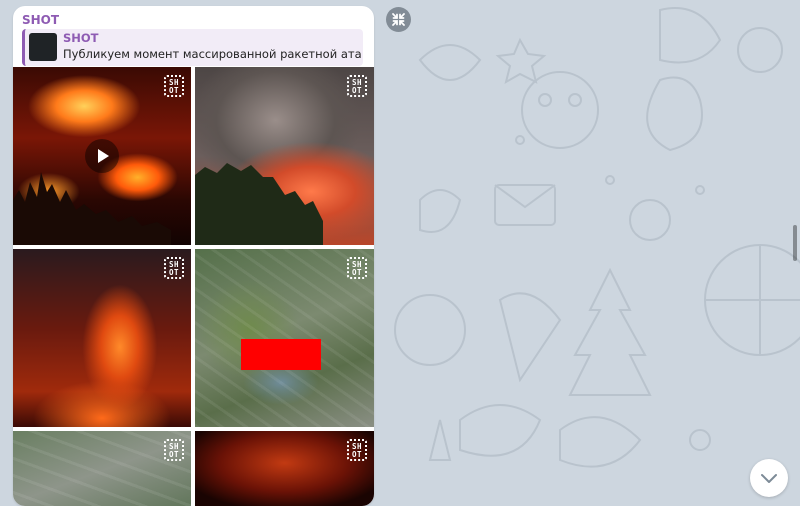 This screenshot has height=506, width=800. Describe the element at coordinates (40, 20) in the screenshot. I see `sender-name: SHOT` at that location.